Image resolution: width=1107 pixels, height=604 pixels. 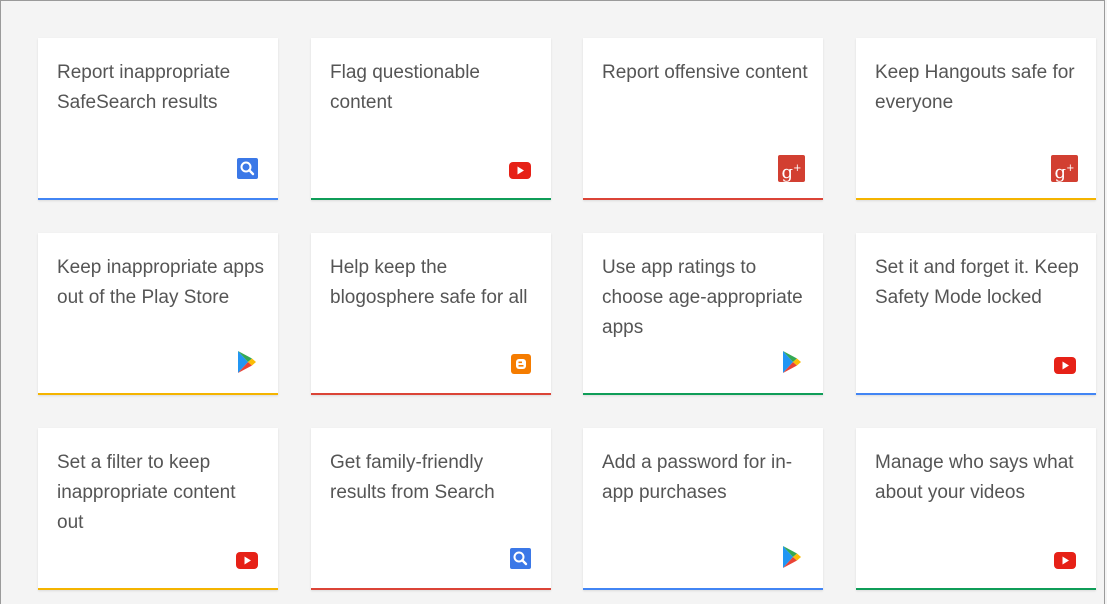 I want to click on card-safesearch-report: Report inappropriate SafeSearch results, so click(x=158, y=119).